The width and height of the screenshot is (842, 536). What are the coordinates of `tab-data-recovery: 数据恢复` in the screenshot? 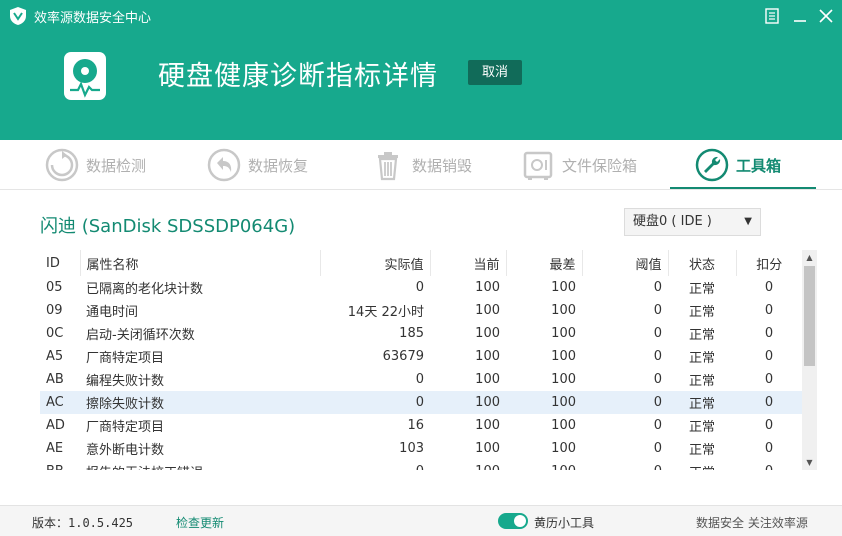 It's located at (257, 165).